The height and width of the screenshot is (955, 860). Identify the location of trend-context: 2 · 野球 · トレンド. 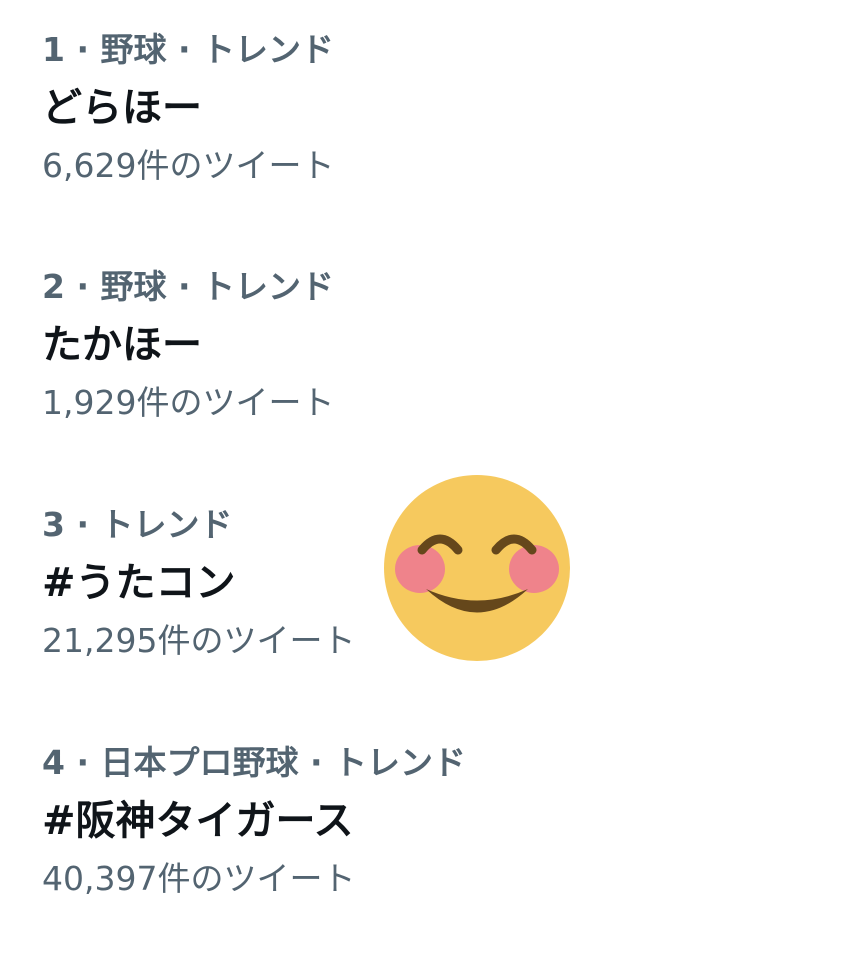
(188, 286).